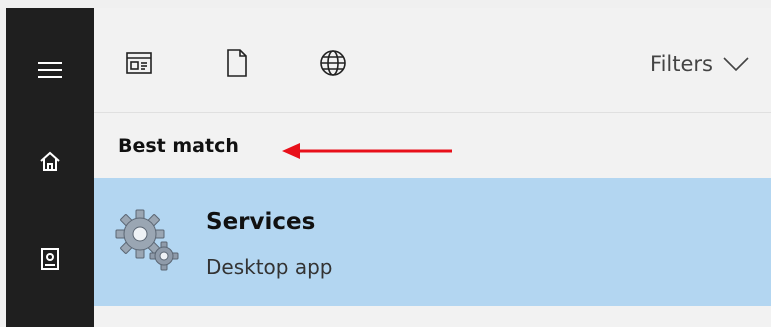 This screenshot has height=327, width=771. What do you see at coordinates (269, 267) in the screenshot?
I see `result-subtitle: Desktop app` at bounding box center [269, 267].